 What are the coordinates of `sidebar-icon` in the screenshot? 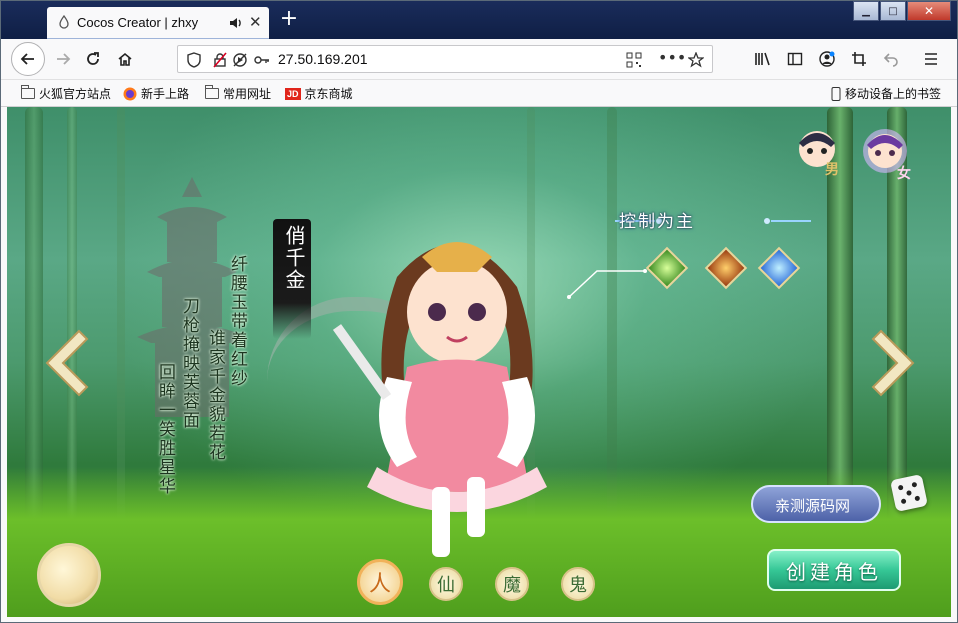 It's located at (795, 59).